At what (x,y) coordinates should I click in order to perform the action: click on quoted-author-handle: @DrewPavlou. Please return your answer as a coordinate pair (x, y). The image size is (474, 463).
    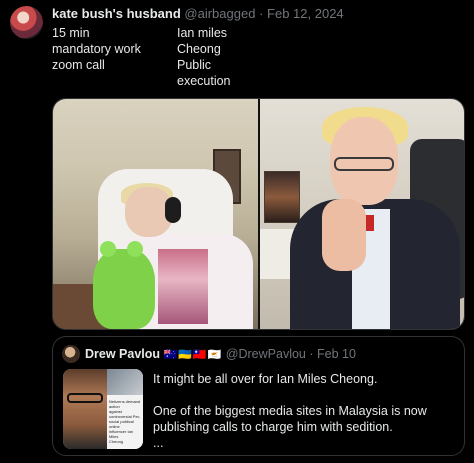
    Looking at the image, I should click on (266, 354).